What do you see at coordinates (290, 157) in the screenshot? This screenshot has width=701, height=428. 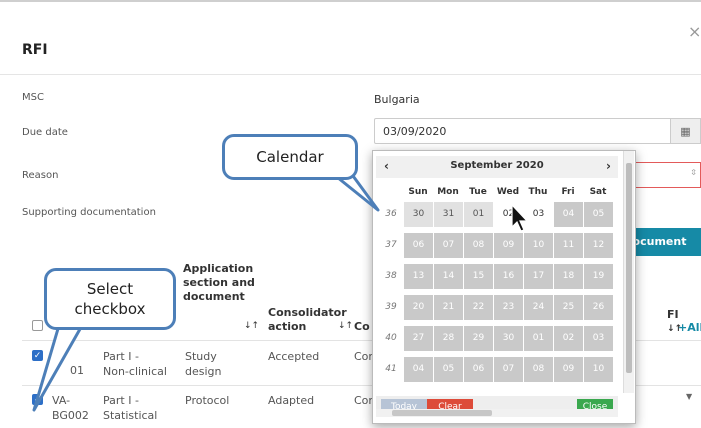 I see `calendar-callout: Calendar` at bounding box center [290, 157].